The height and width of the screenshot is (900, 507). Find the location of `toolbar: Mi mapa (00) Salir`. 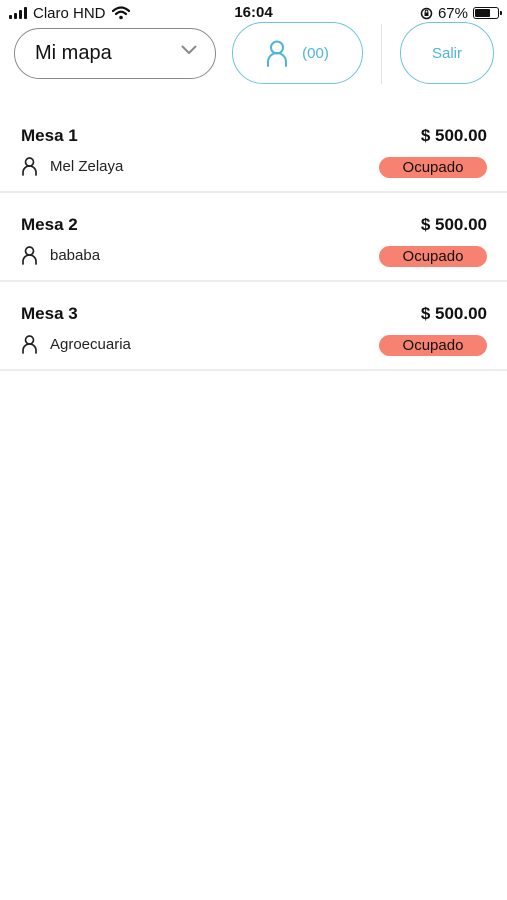

toolbar: Mi mapa (00) Salir is located at coordinates (253, 53).